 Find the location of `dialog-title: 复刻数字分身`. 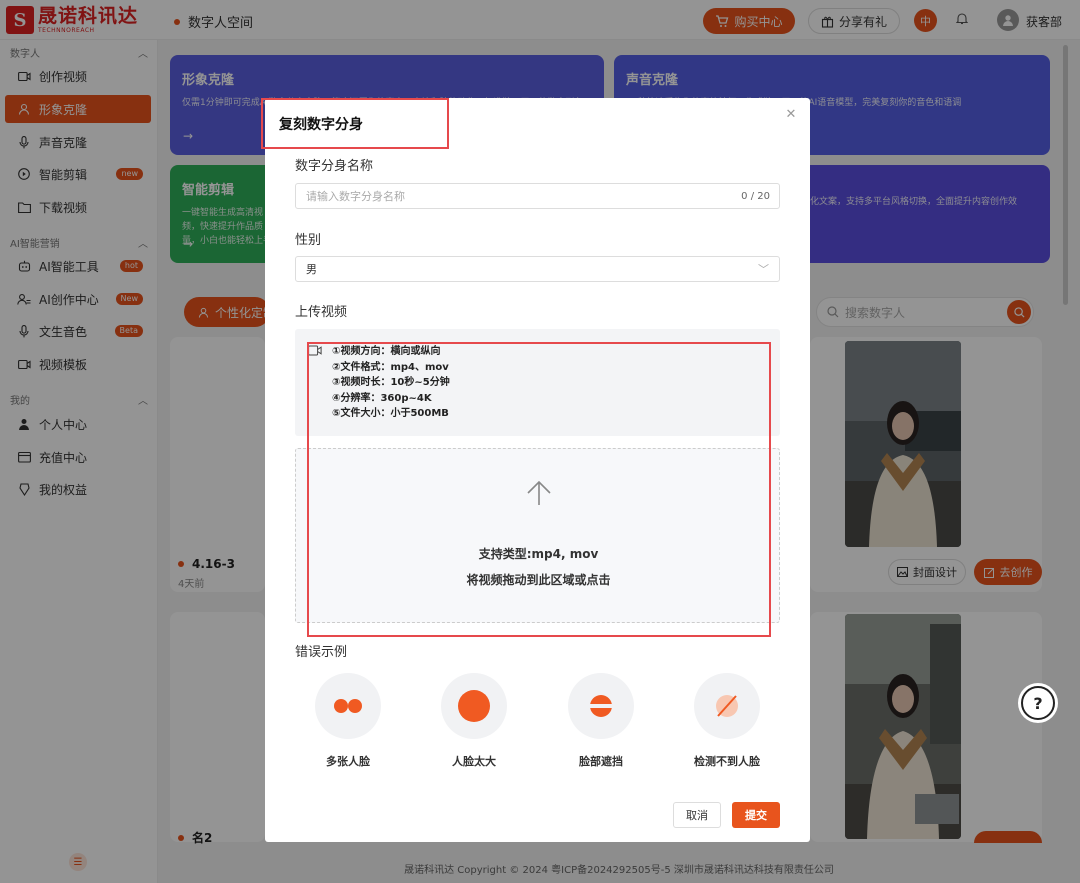

dialog-title: 复刻数字分身 is located at coordinates (321, 125).